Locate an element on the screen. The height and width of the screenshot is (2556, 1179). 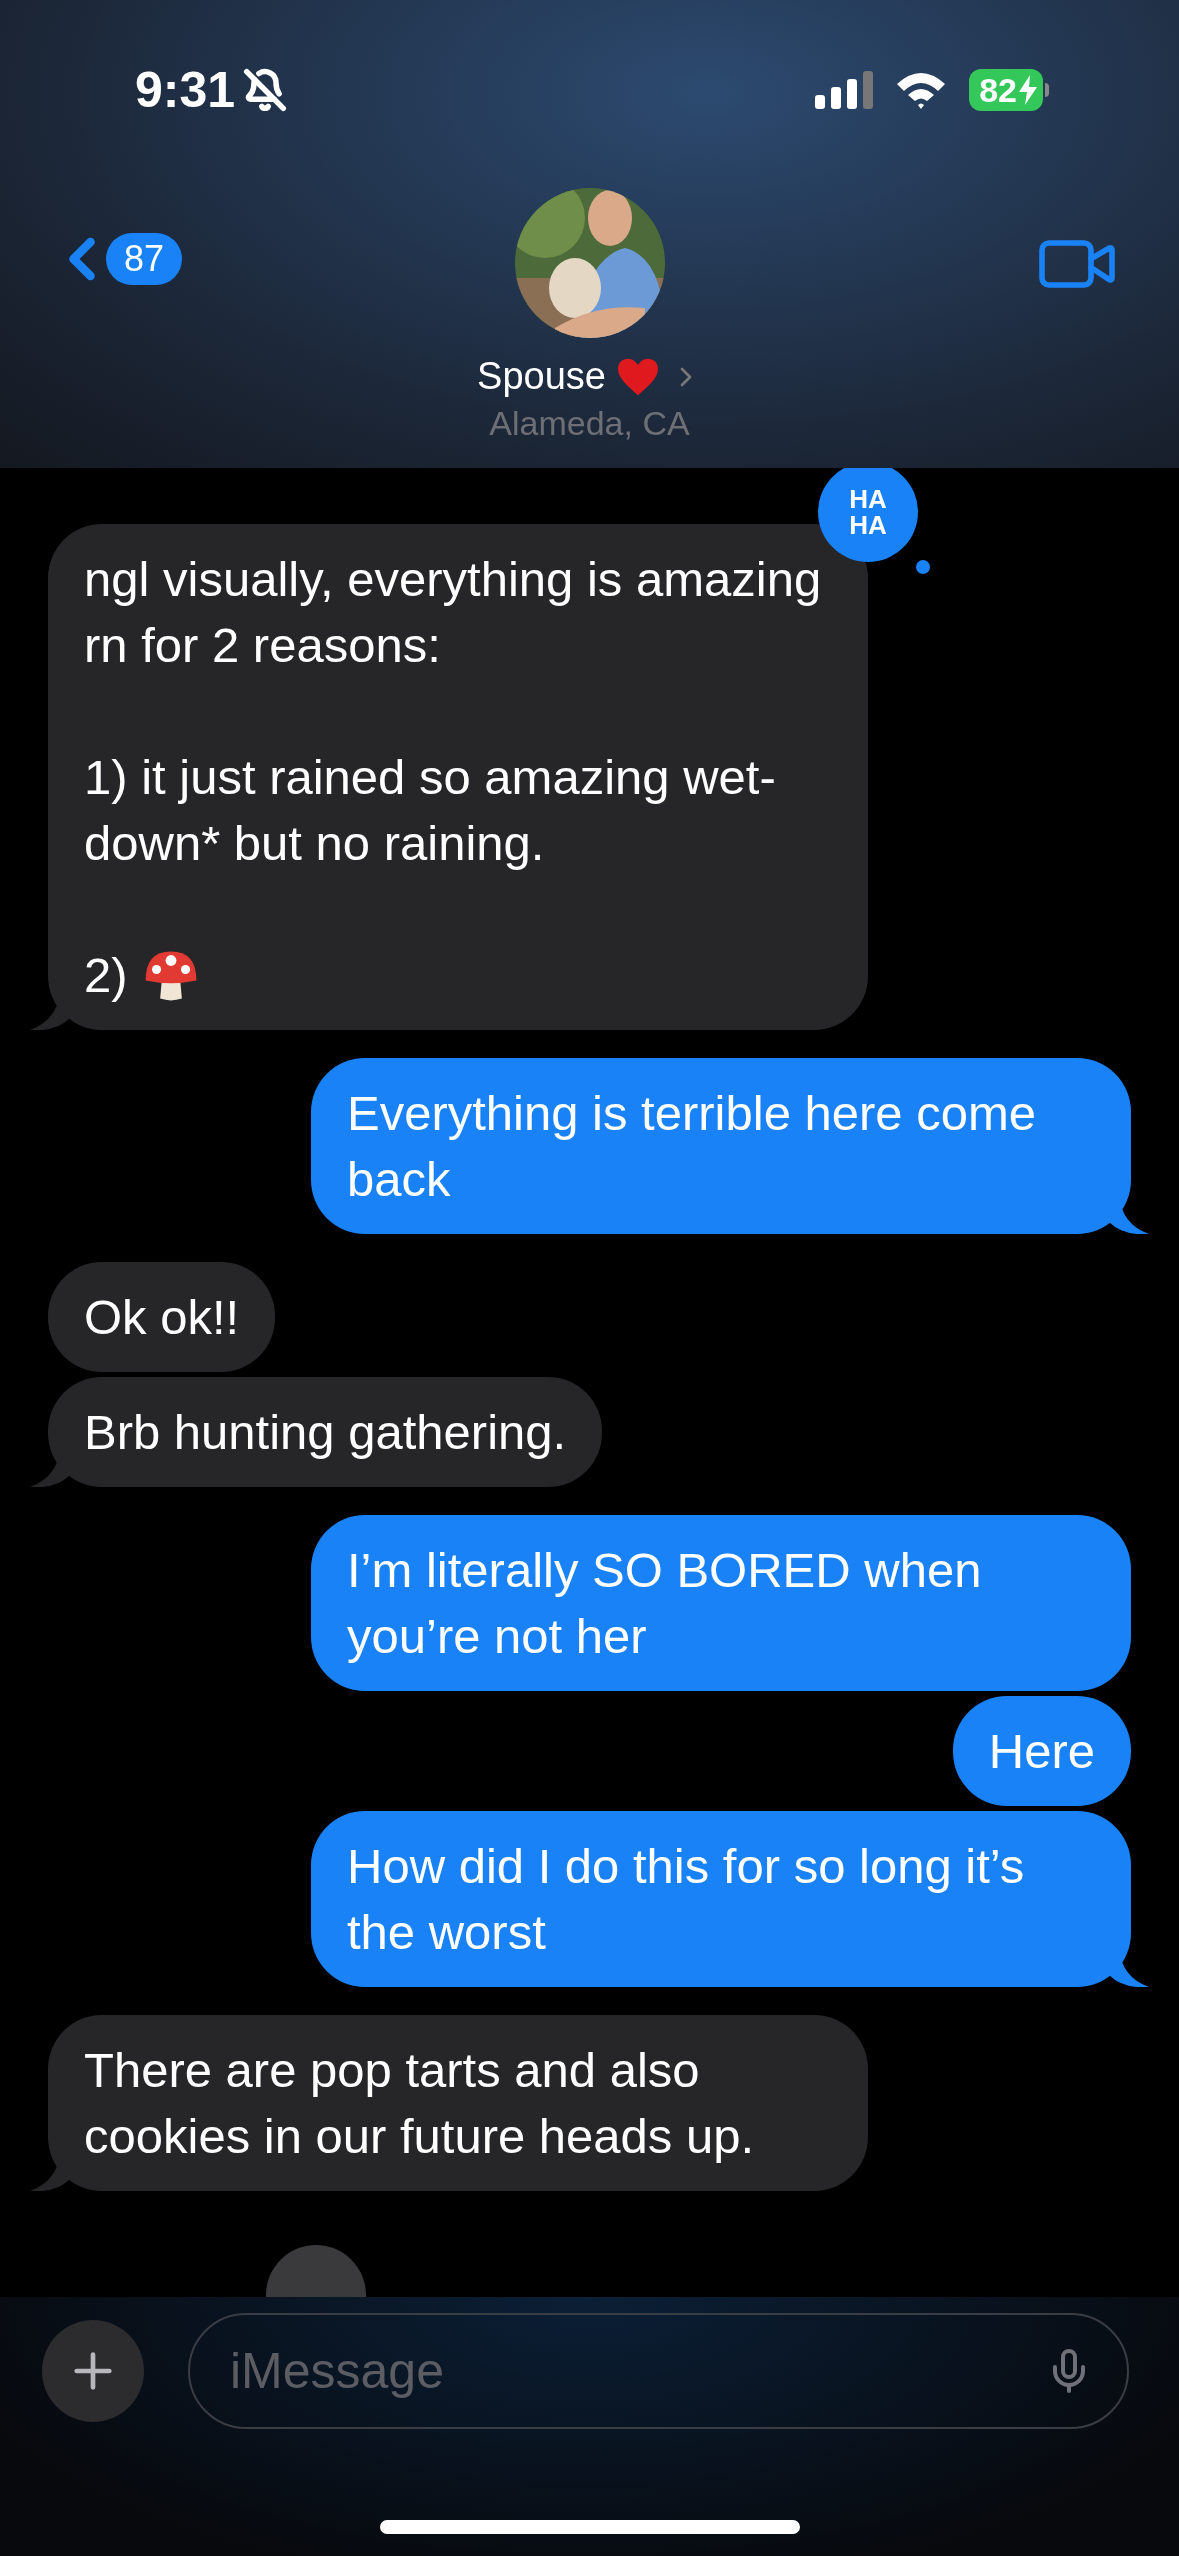
message-bubble: Brb hunting gathering. is located at coordinates (325, 1432).